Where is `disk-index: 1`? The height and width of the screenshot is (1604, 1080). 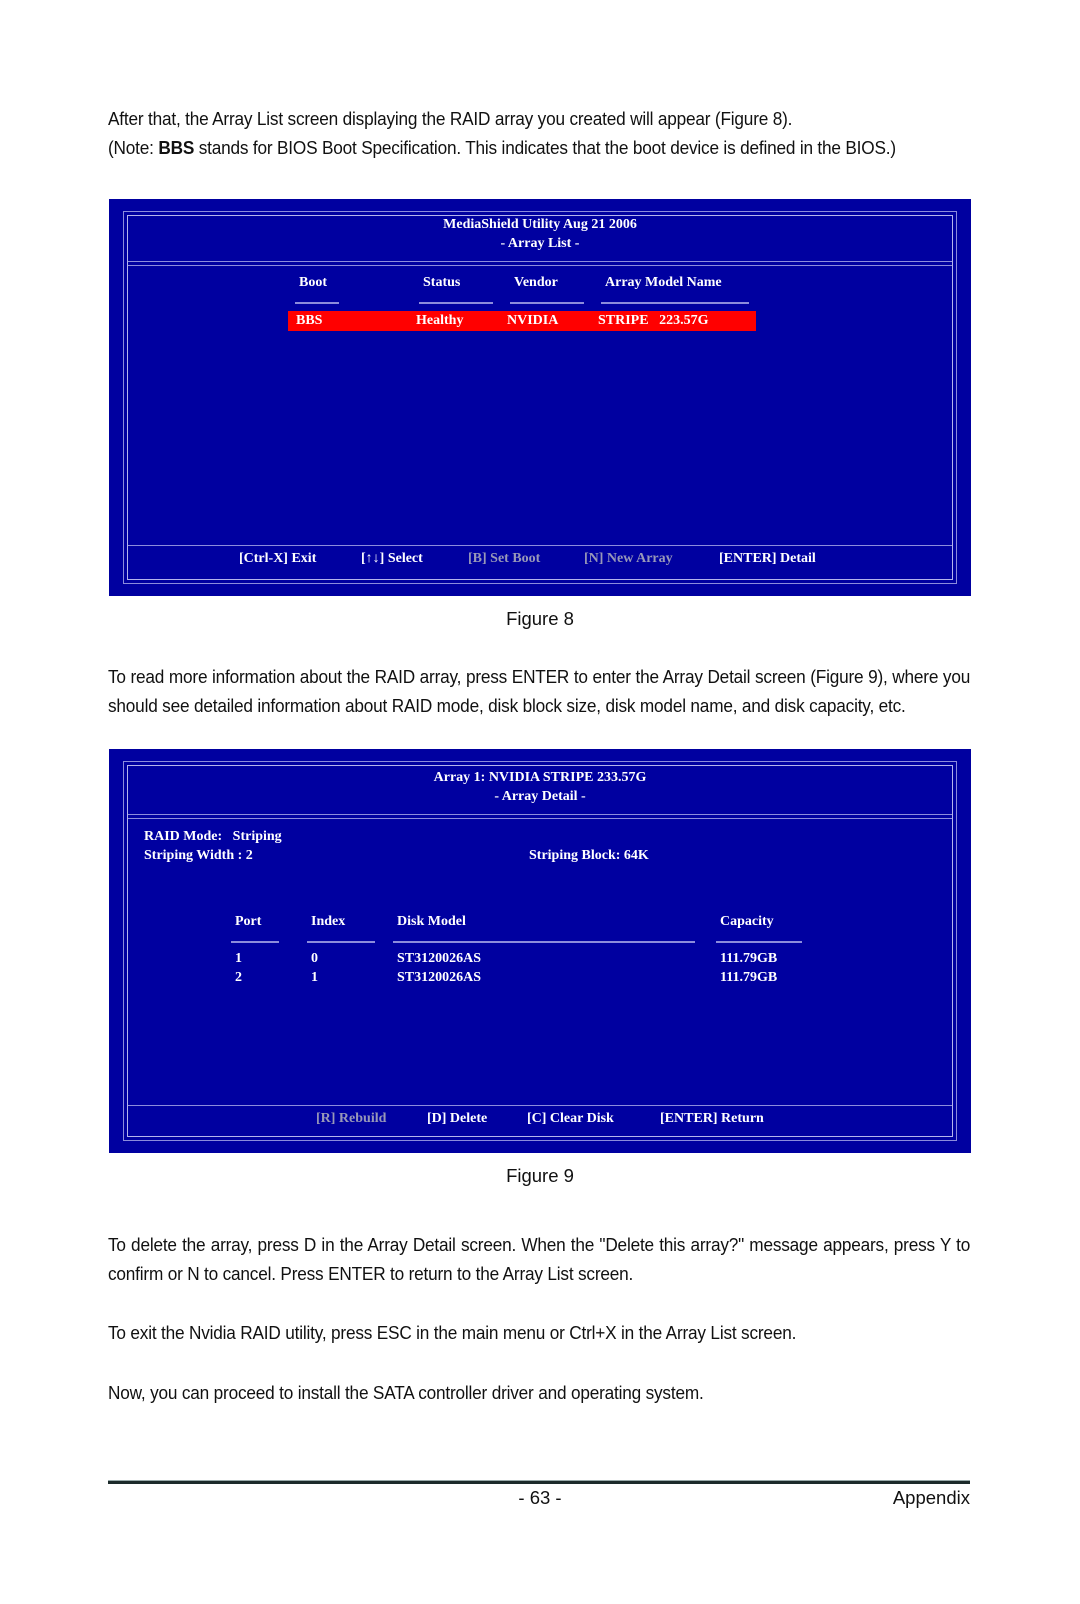
disk-index: 1 is located at coordinates (314, 977).